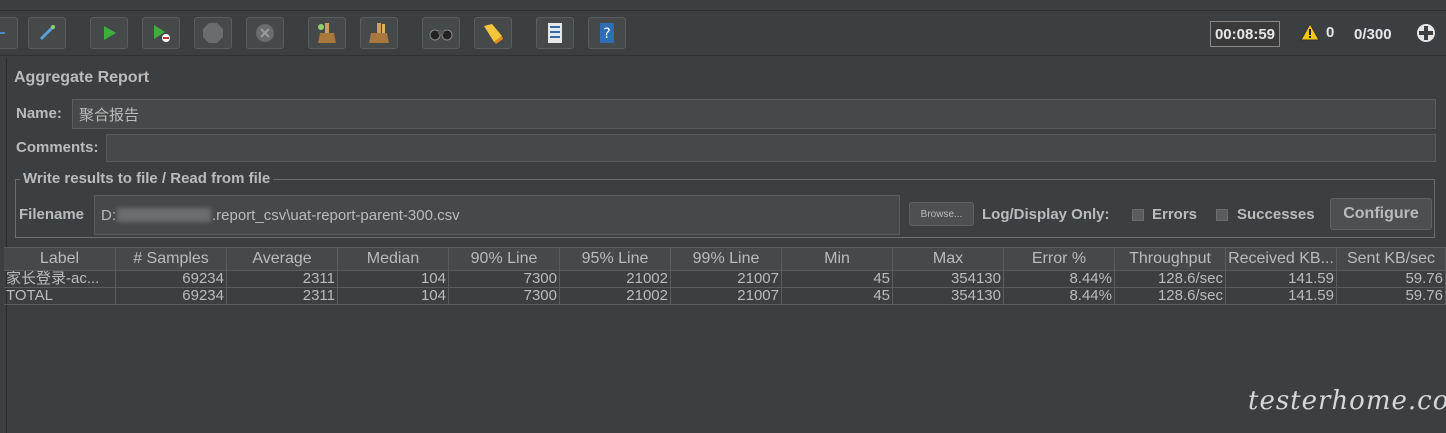 The height and width of the screenshot is (433, 1446). I want to click on collapse-button, so click(9, 33).